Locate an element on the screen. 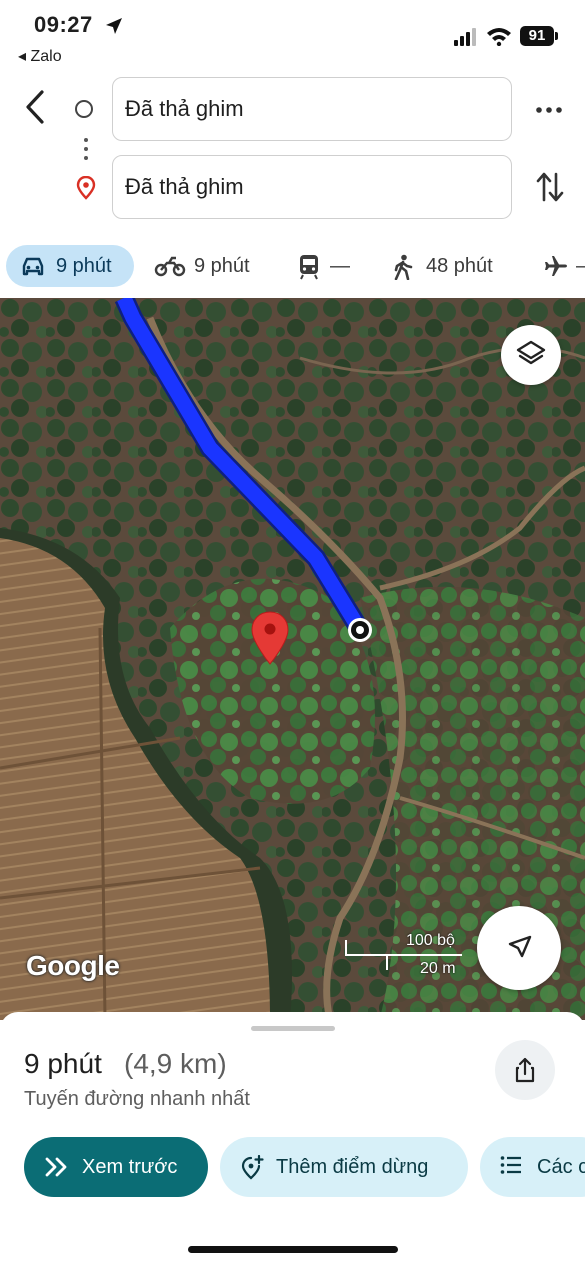  add-stop-label: Thêm điểm dừng is located at coordinates (352, 1167).